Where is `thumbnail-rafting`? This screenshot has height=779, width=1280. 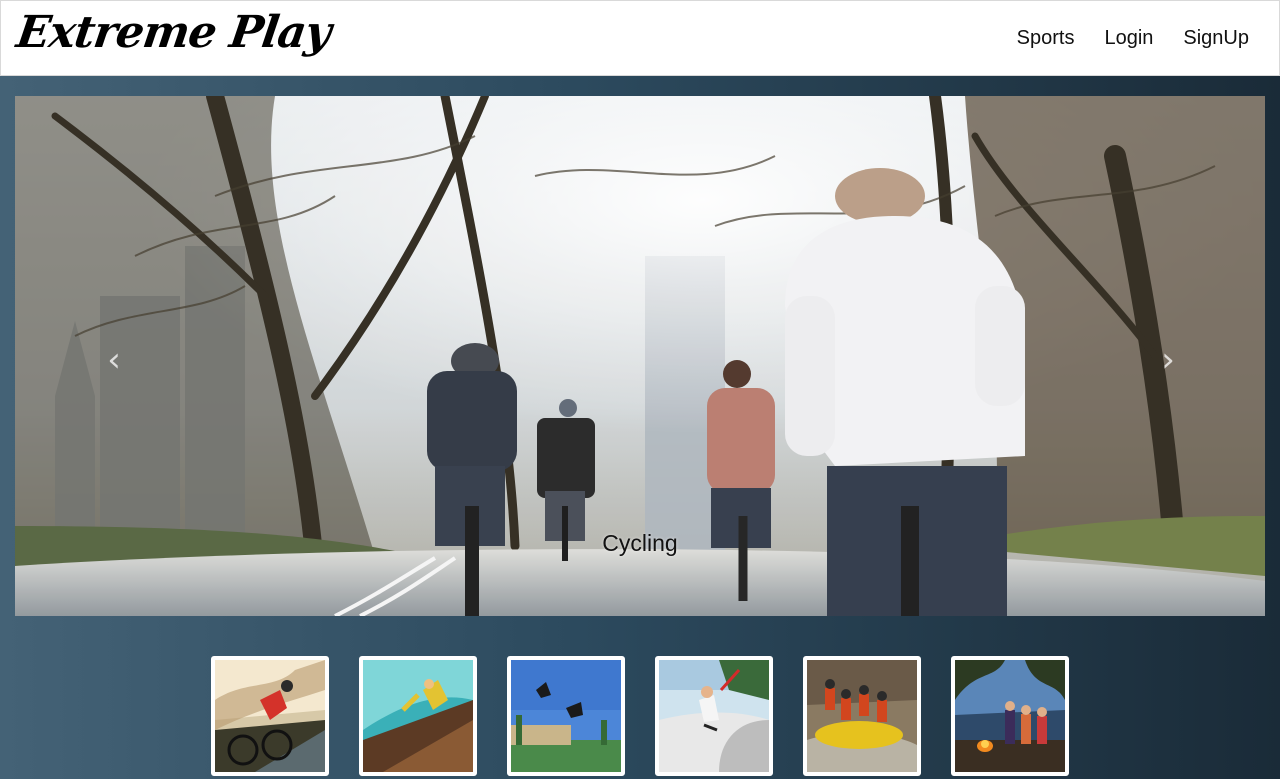
thumbnail-rafting is located at coordinates (862, 716).